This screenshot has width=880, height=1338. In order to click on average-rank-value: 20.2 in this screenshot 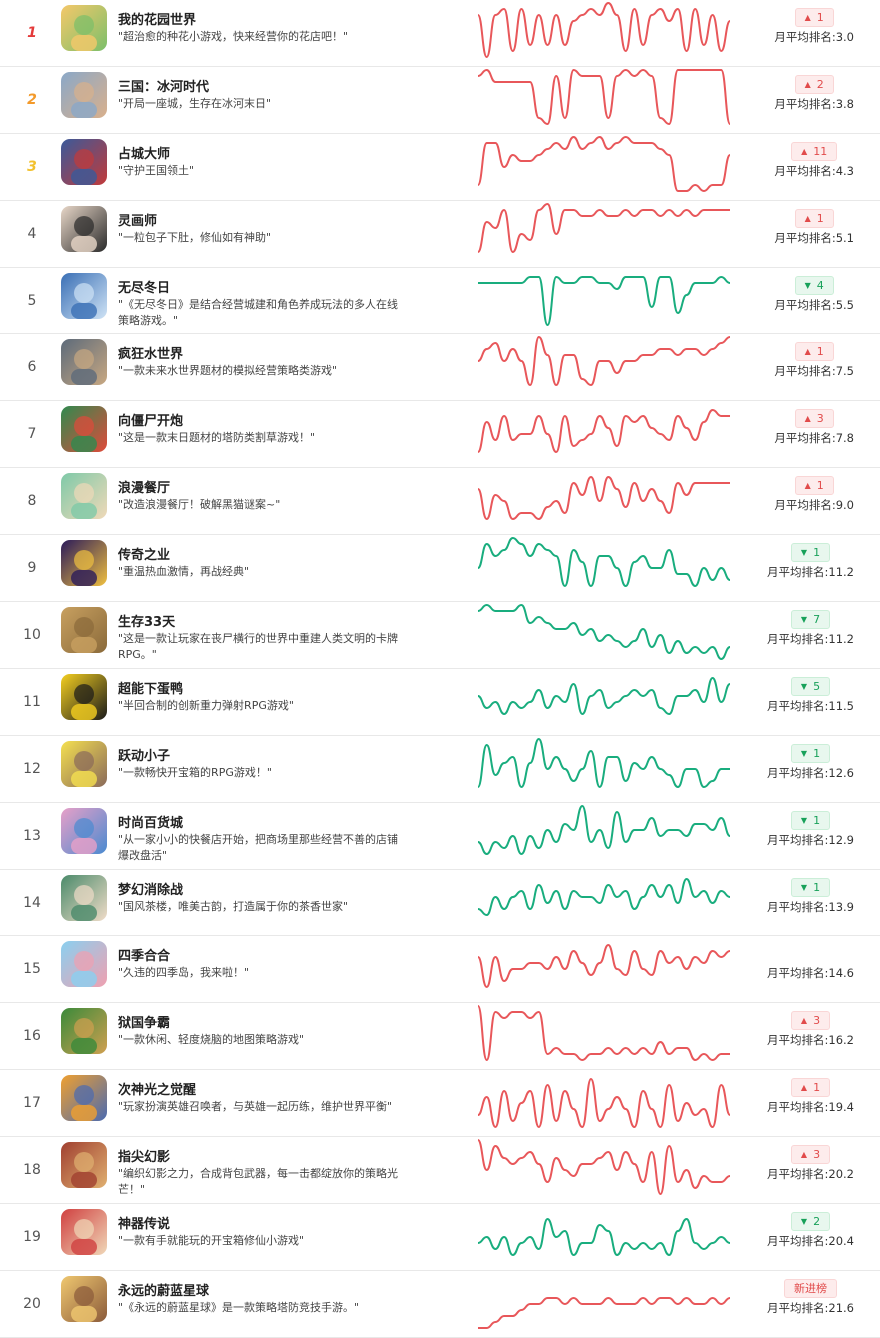, I will do `click(841, 1174)`.